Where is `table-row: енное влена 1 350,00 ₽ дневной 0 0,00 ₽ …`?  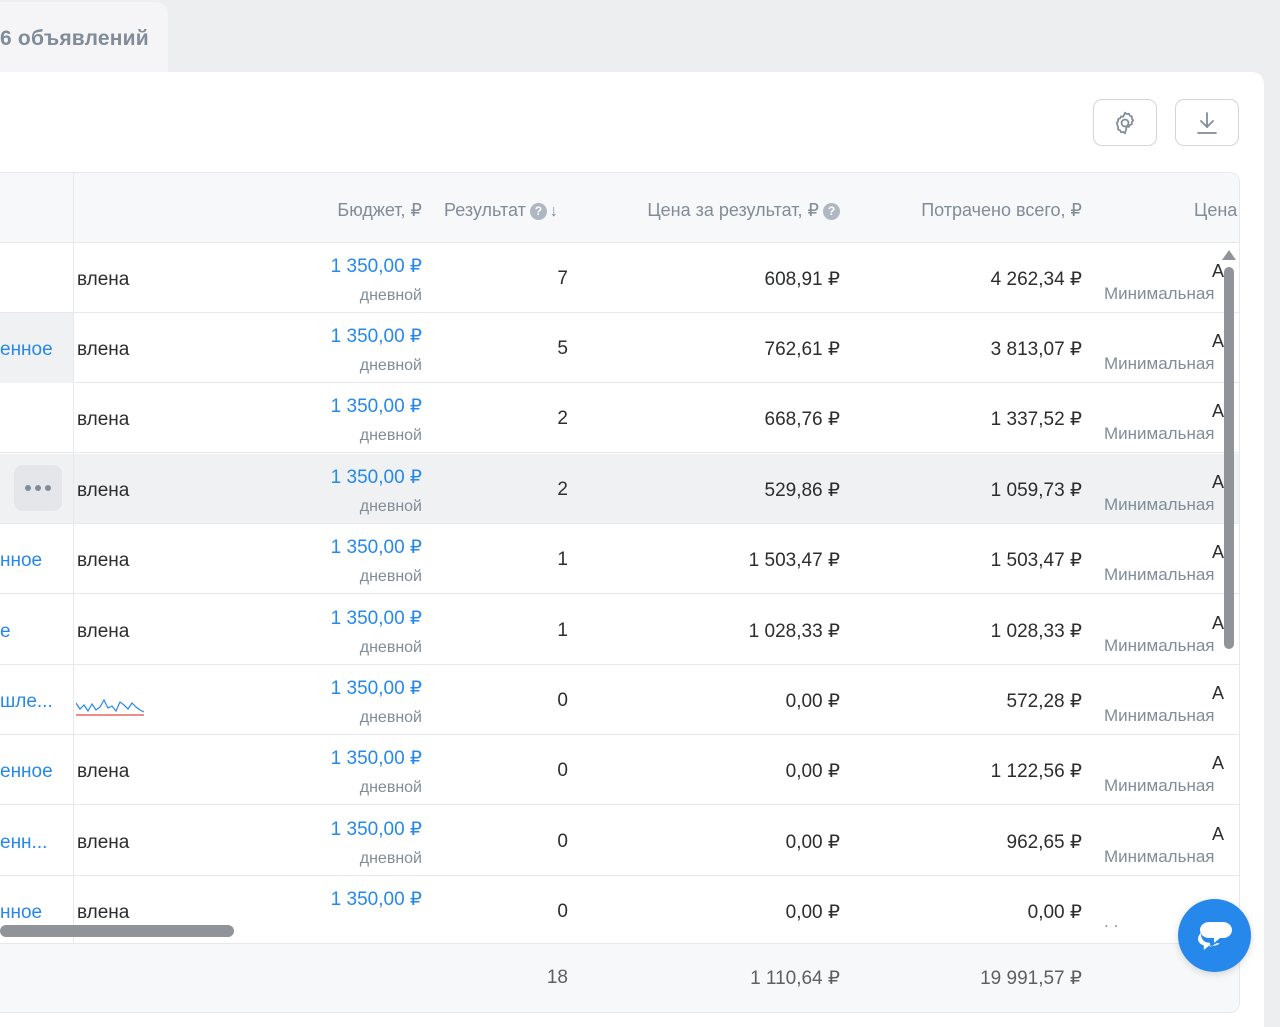
table-row: енное влена 1 350,00 ₽ дневной 0 0,00 ₽ … is located at coordinates (619, 770).